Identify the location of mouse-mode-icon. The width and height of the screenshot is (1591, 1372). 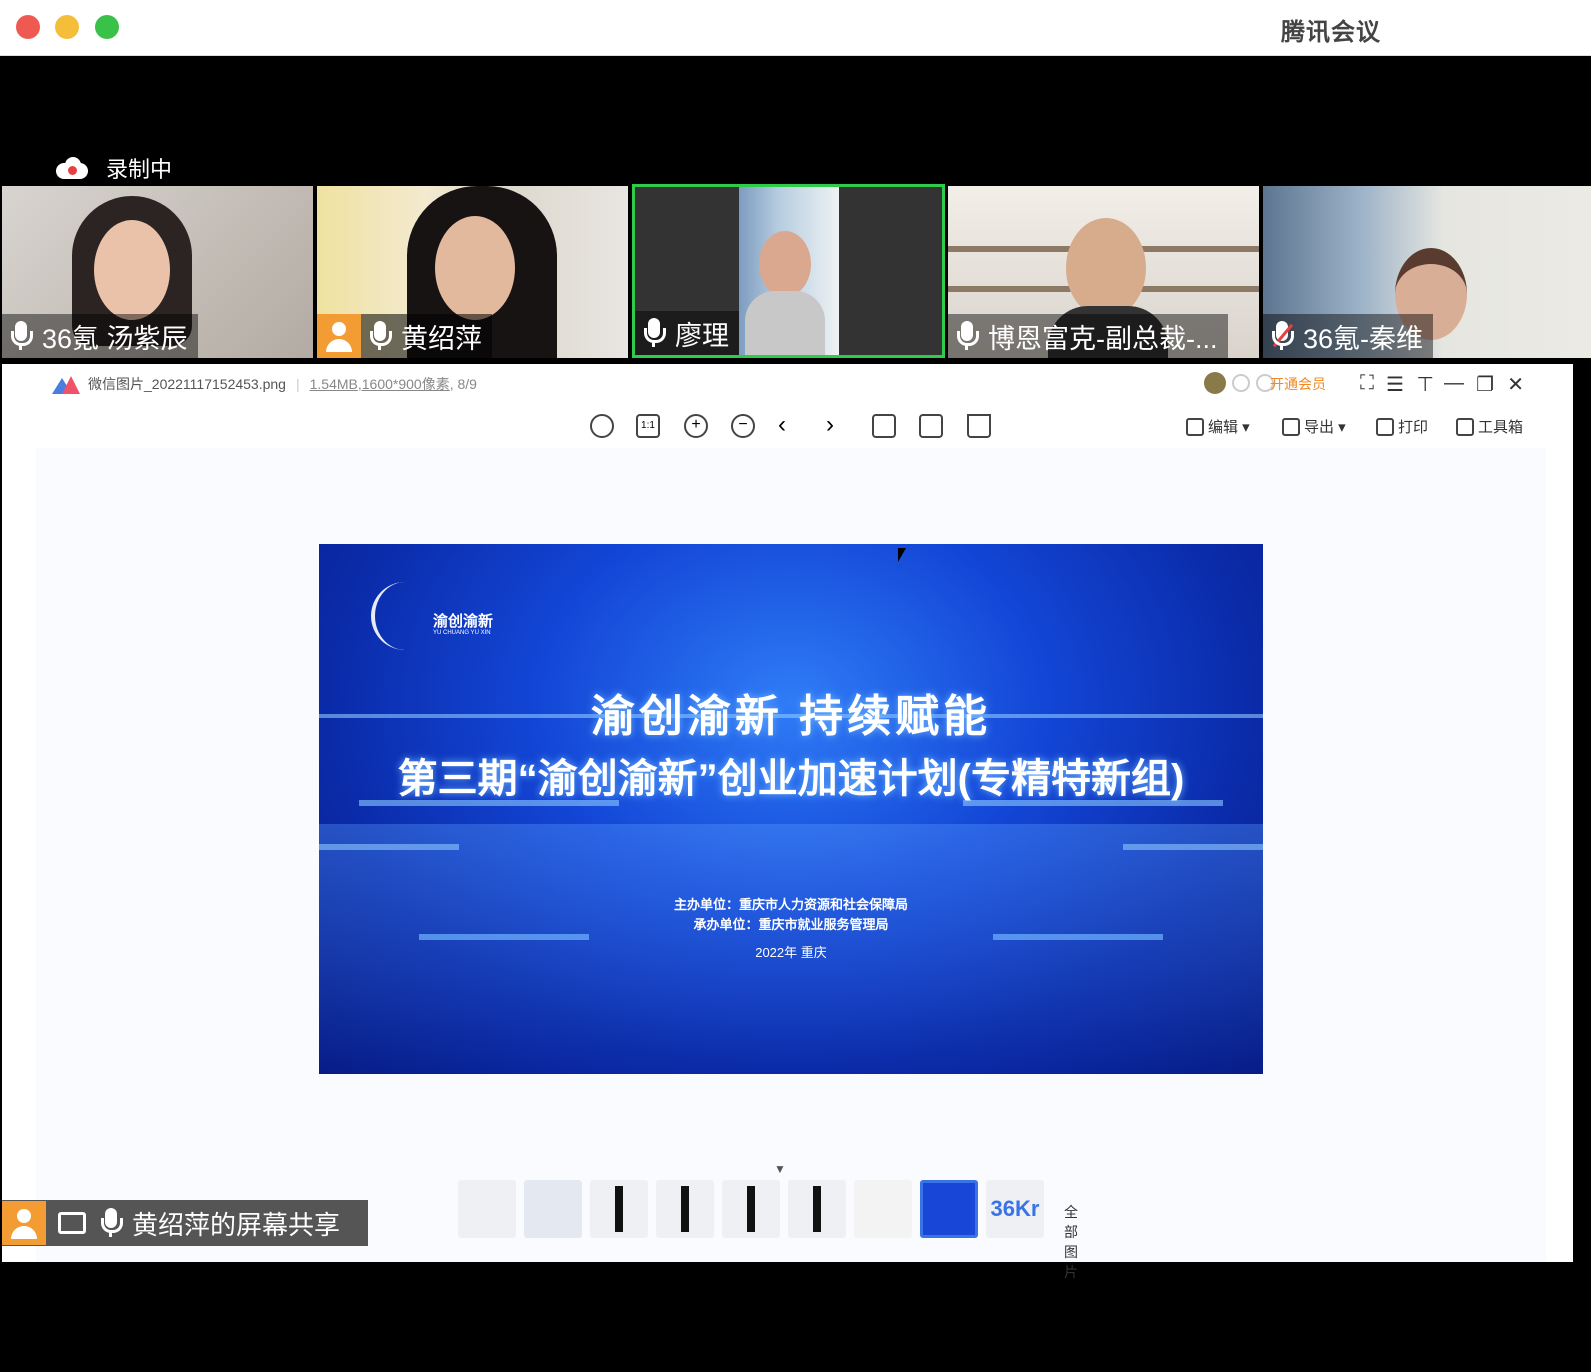
(602, 426).